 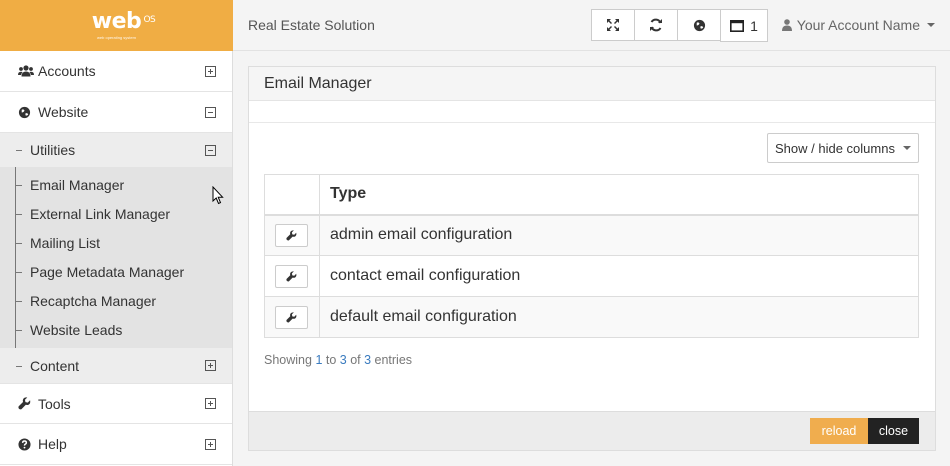 I want to click on sidebar-item-label: External Link Manager, so click(x=100, y=213).